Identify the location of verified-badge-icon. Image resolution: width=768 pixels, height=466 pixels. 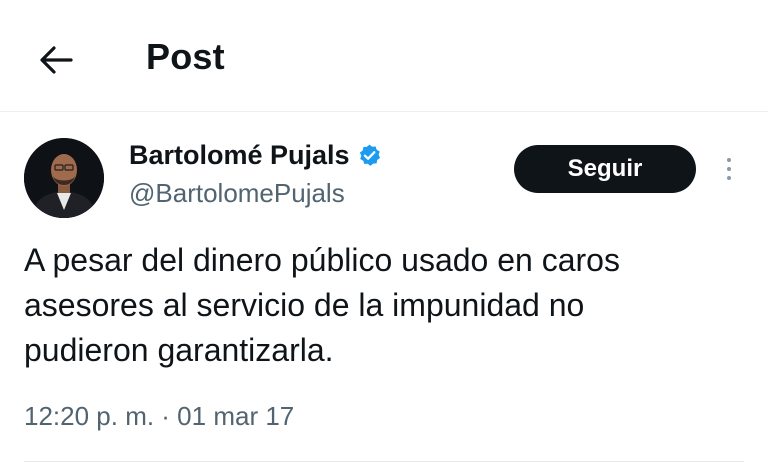
(369, 155).